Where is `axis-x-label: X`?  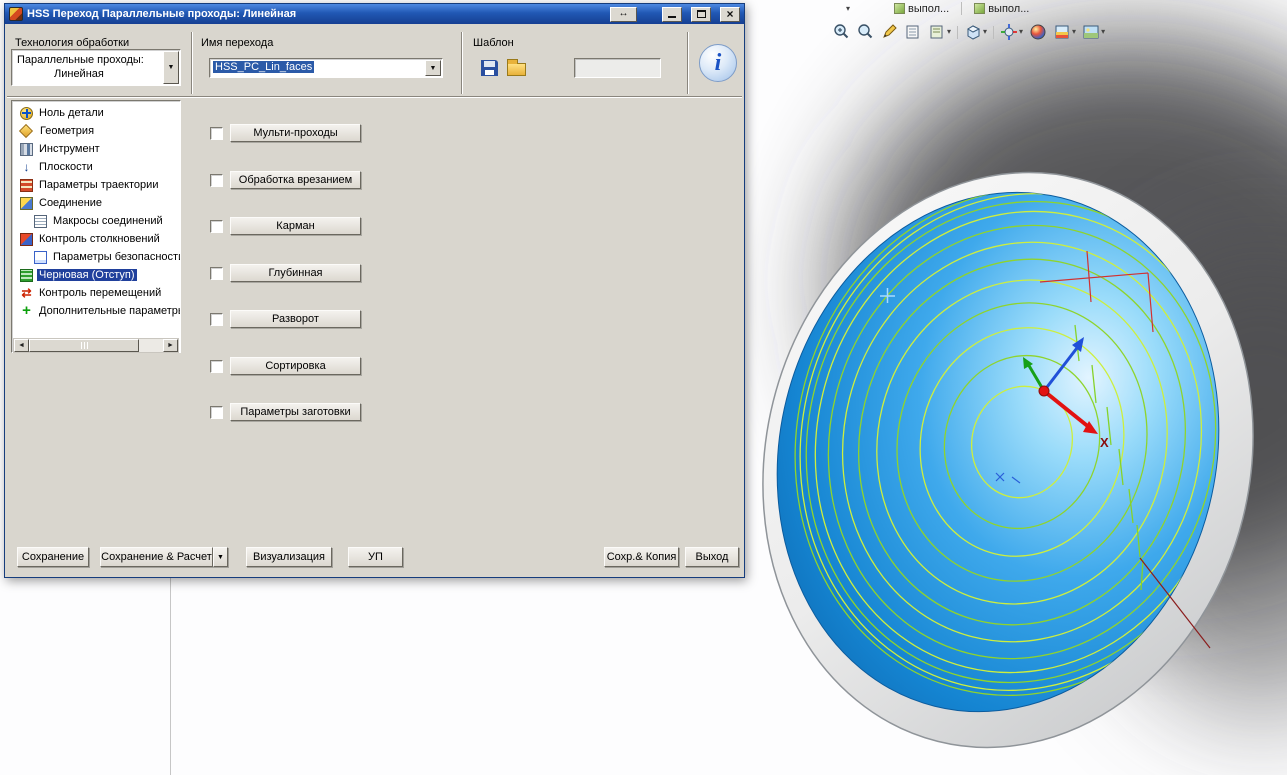
axis-x-label: X is located at coordinates (1104, 442).